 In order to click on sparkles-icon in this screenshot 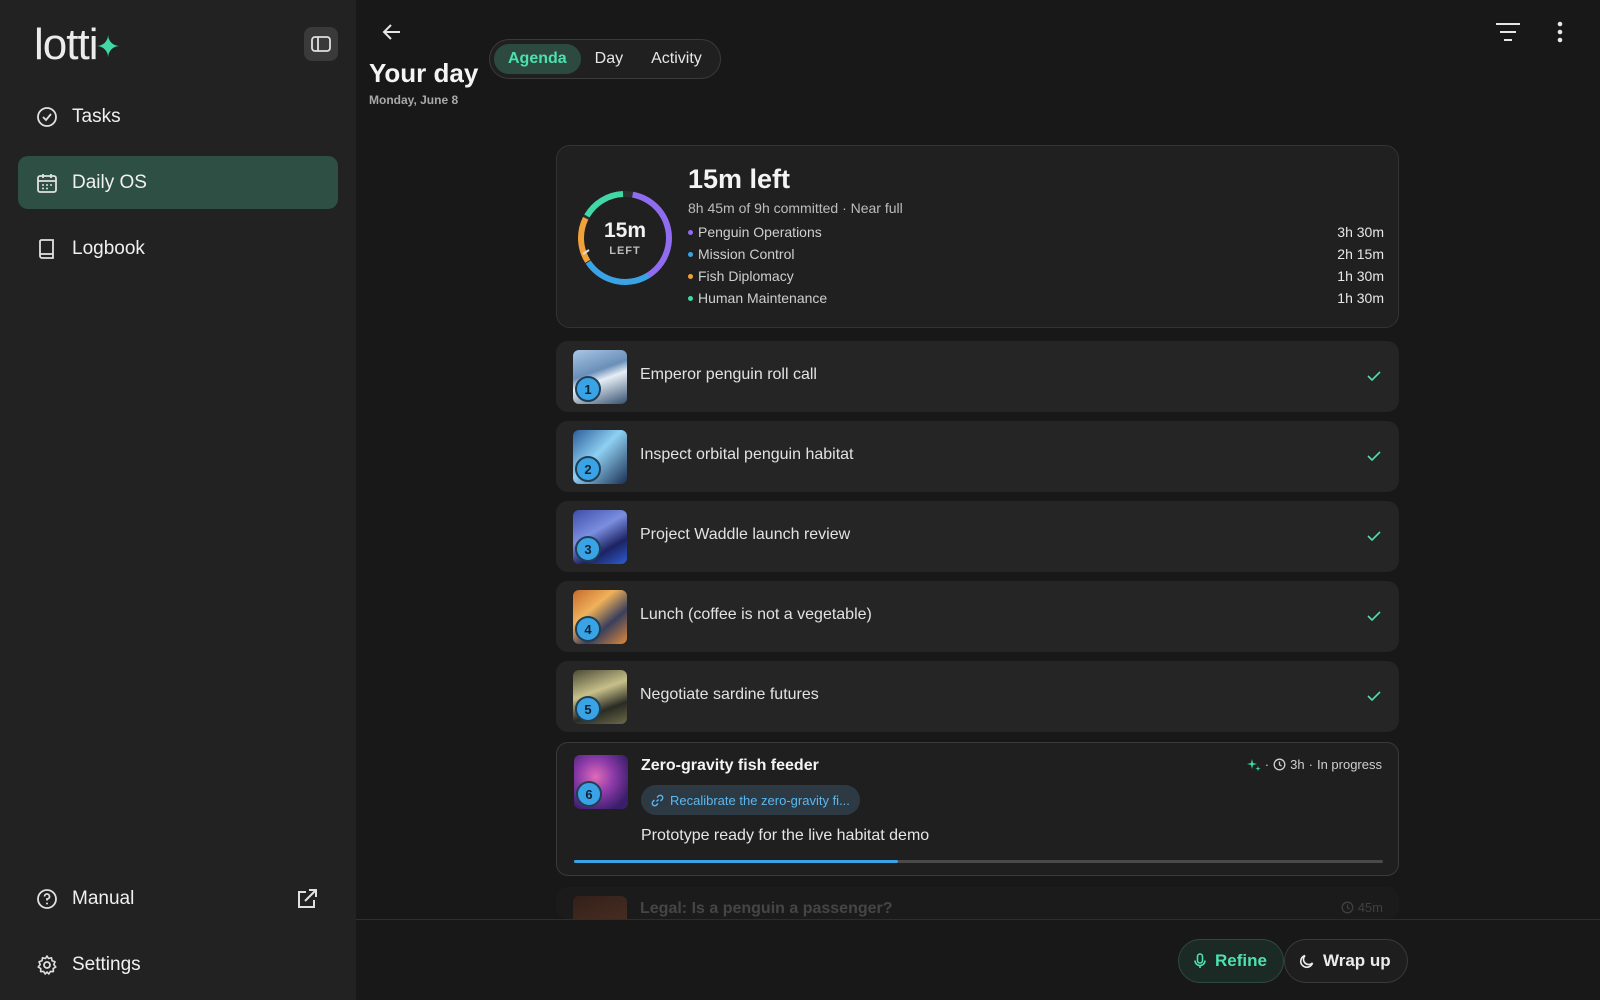, I will do `click(1253, 764)`.